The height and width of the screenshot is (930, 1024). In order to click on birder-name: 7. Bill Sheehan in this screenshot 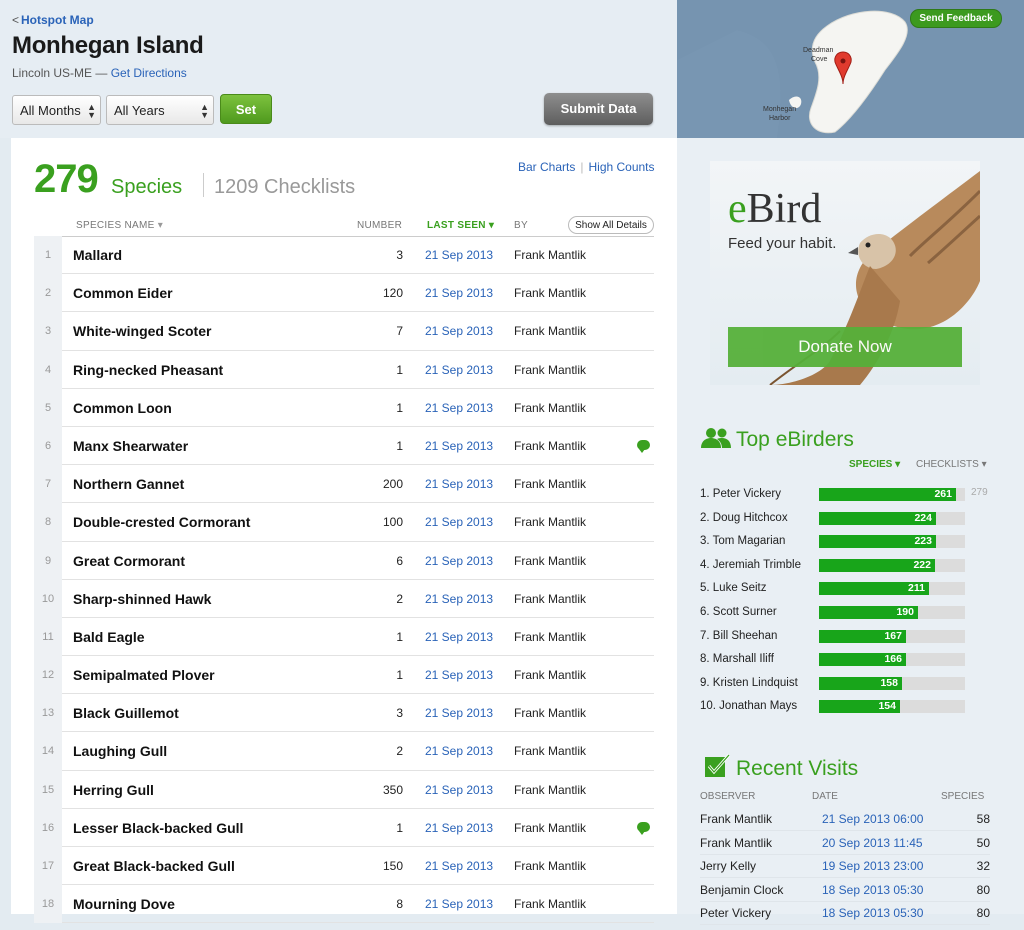, I will do `click(738, 636)`.